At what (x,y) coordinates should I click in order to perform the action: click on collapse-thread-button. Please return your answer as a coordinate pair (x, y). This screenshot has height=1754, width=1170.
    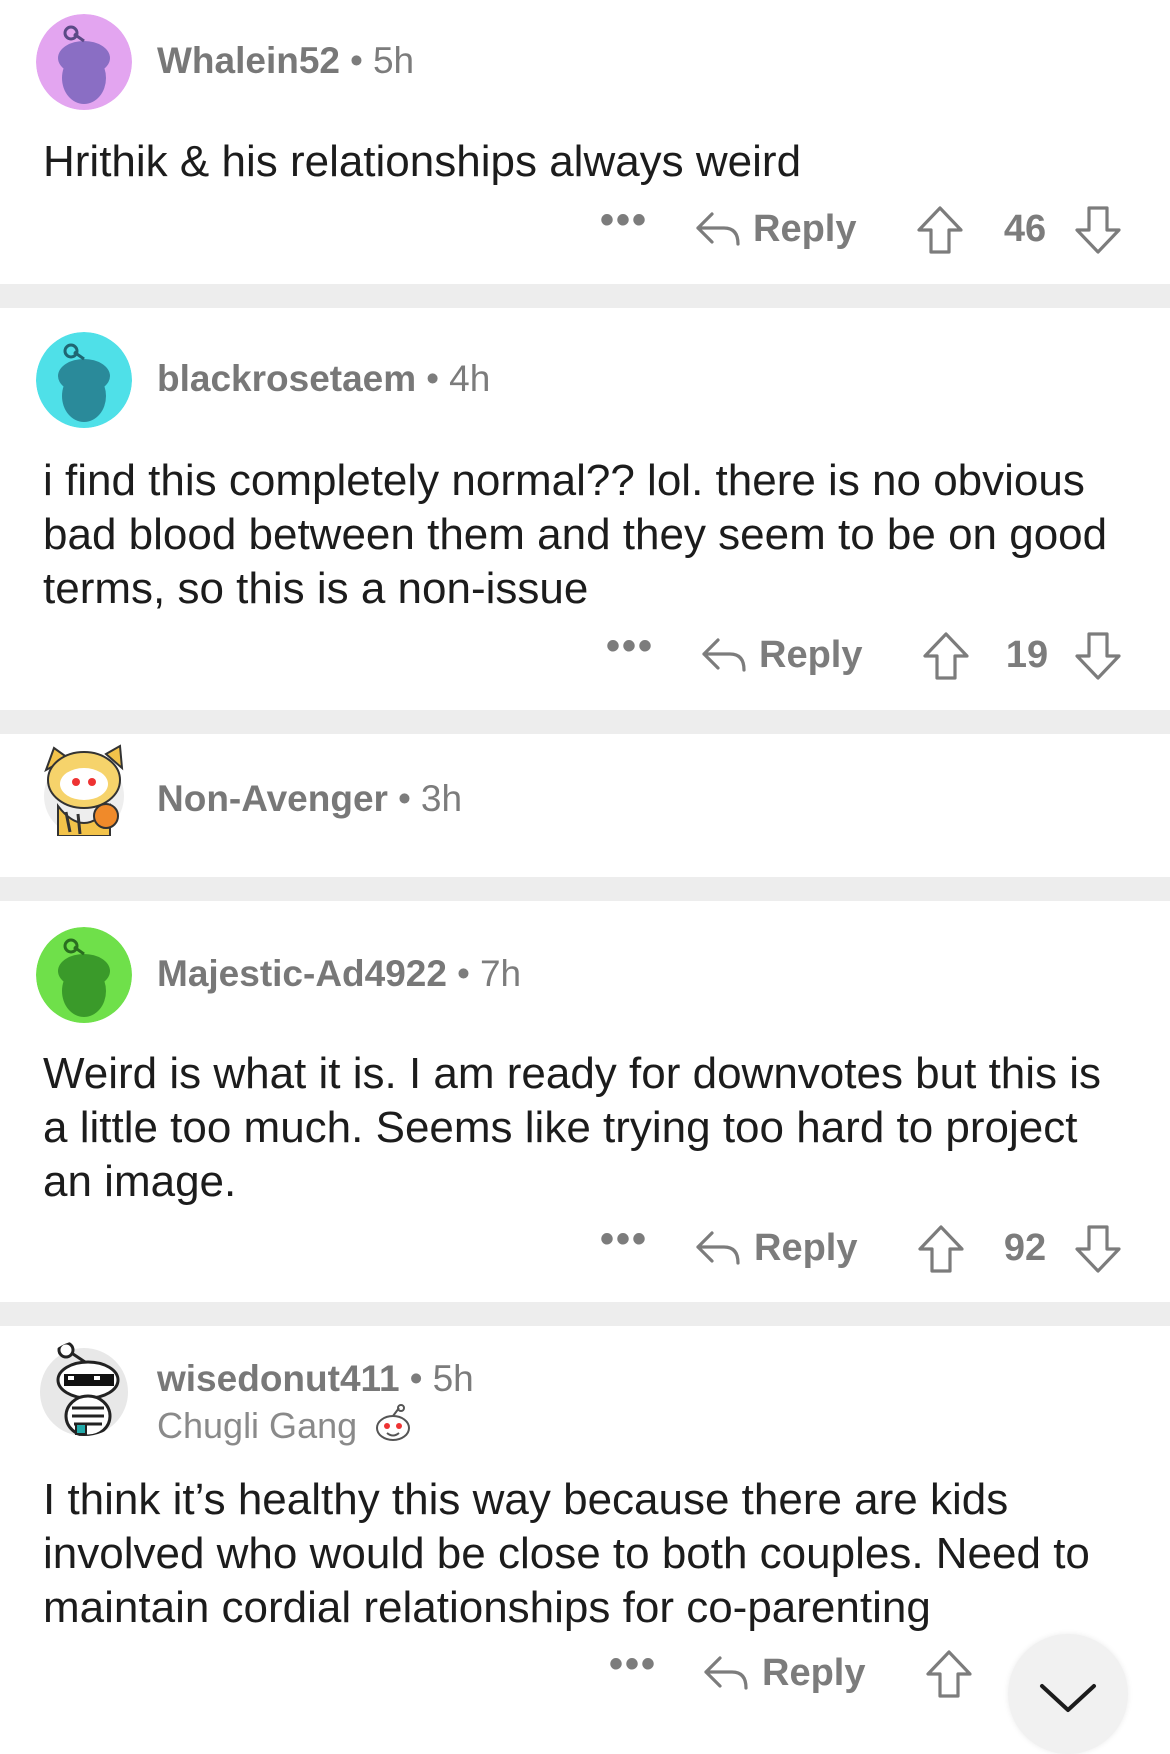
    Looking at the image, I should click on (1068, 1694).